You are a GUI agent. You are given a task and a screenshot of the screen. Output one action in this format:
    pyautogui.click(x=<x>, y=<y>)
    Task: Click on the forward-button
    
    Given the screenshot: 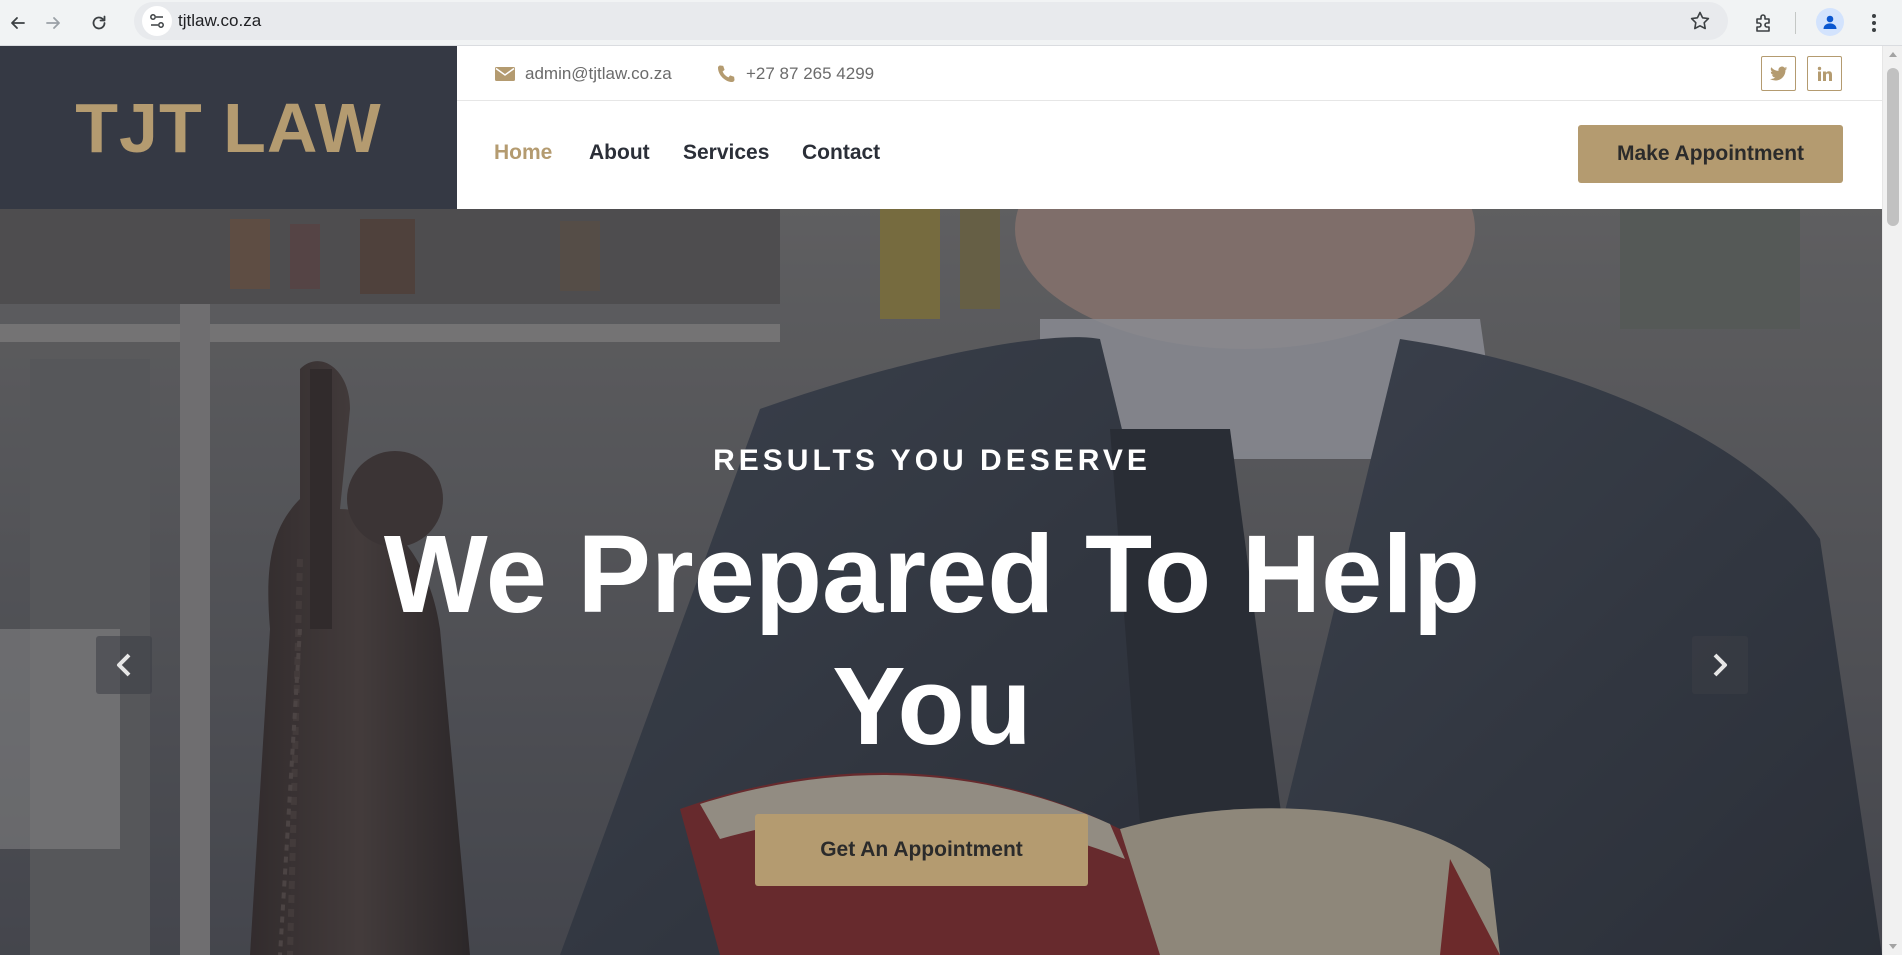 What is the action you would take?
    pyautogui.click(x=53, y=23)
    